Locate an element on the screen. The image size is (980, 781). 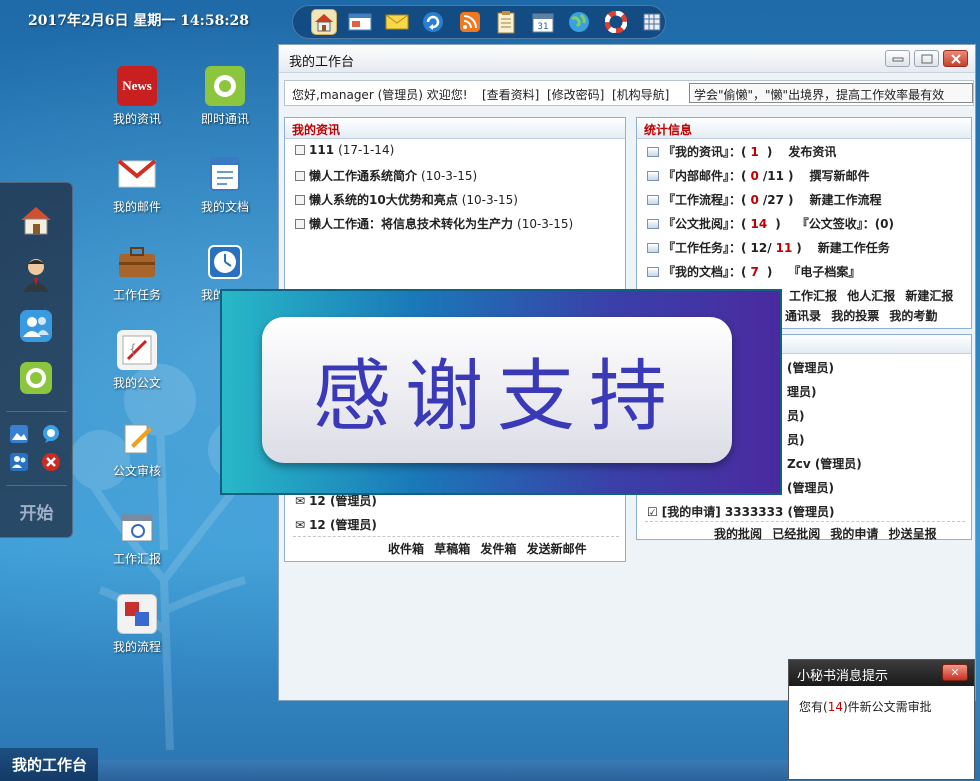
rss-icon is located at coordinates (470, 22).